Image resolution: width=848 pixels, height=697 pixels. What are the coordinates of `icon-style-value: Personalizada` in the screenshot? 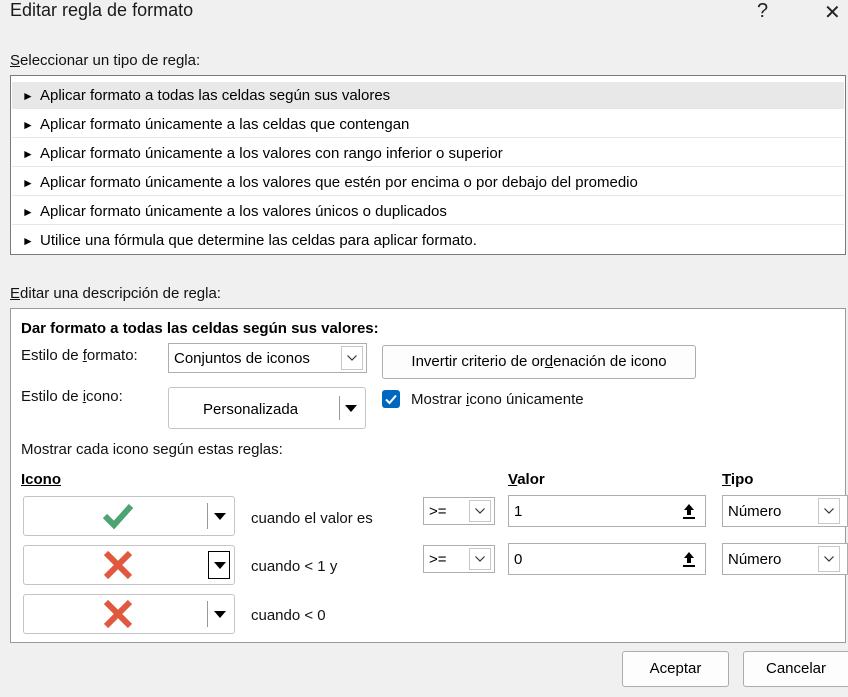 It's located at (251, 409).